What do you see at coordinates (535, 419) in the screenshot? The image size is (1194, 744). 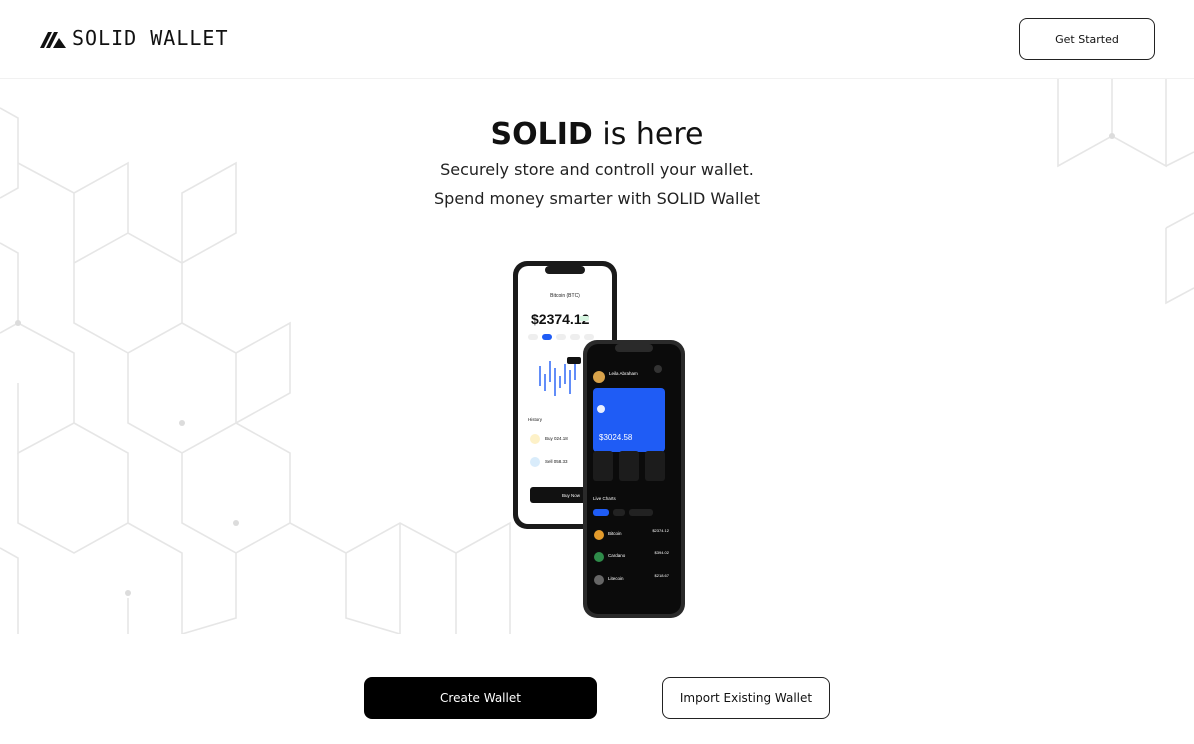 I see `history-label: History` at bounding box center [535, 419].